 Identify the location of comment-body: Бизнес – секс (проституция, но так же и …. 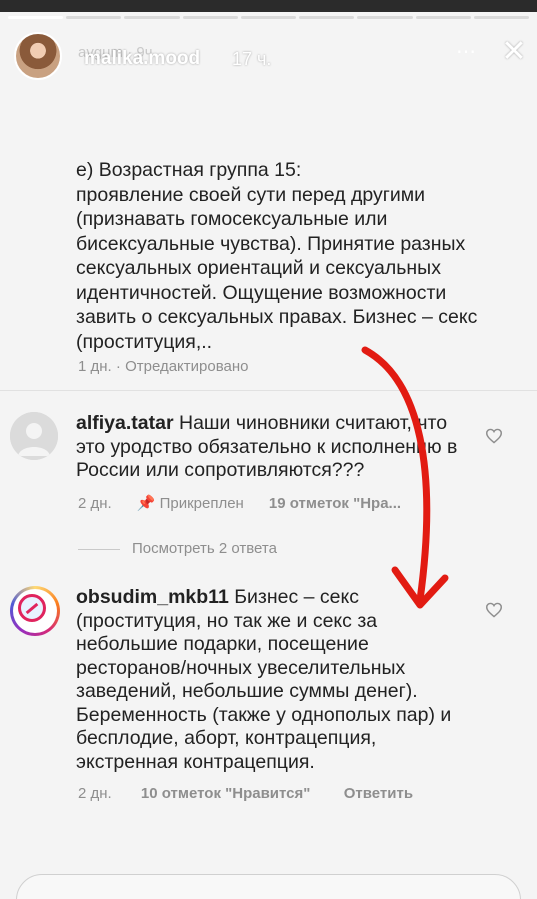
(264, 679).